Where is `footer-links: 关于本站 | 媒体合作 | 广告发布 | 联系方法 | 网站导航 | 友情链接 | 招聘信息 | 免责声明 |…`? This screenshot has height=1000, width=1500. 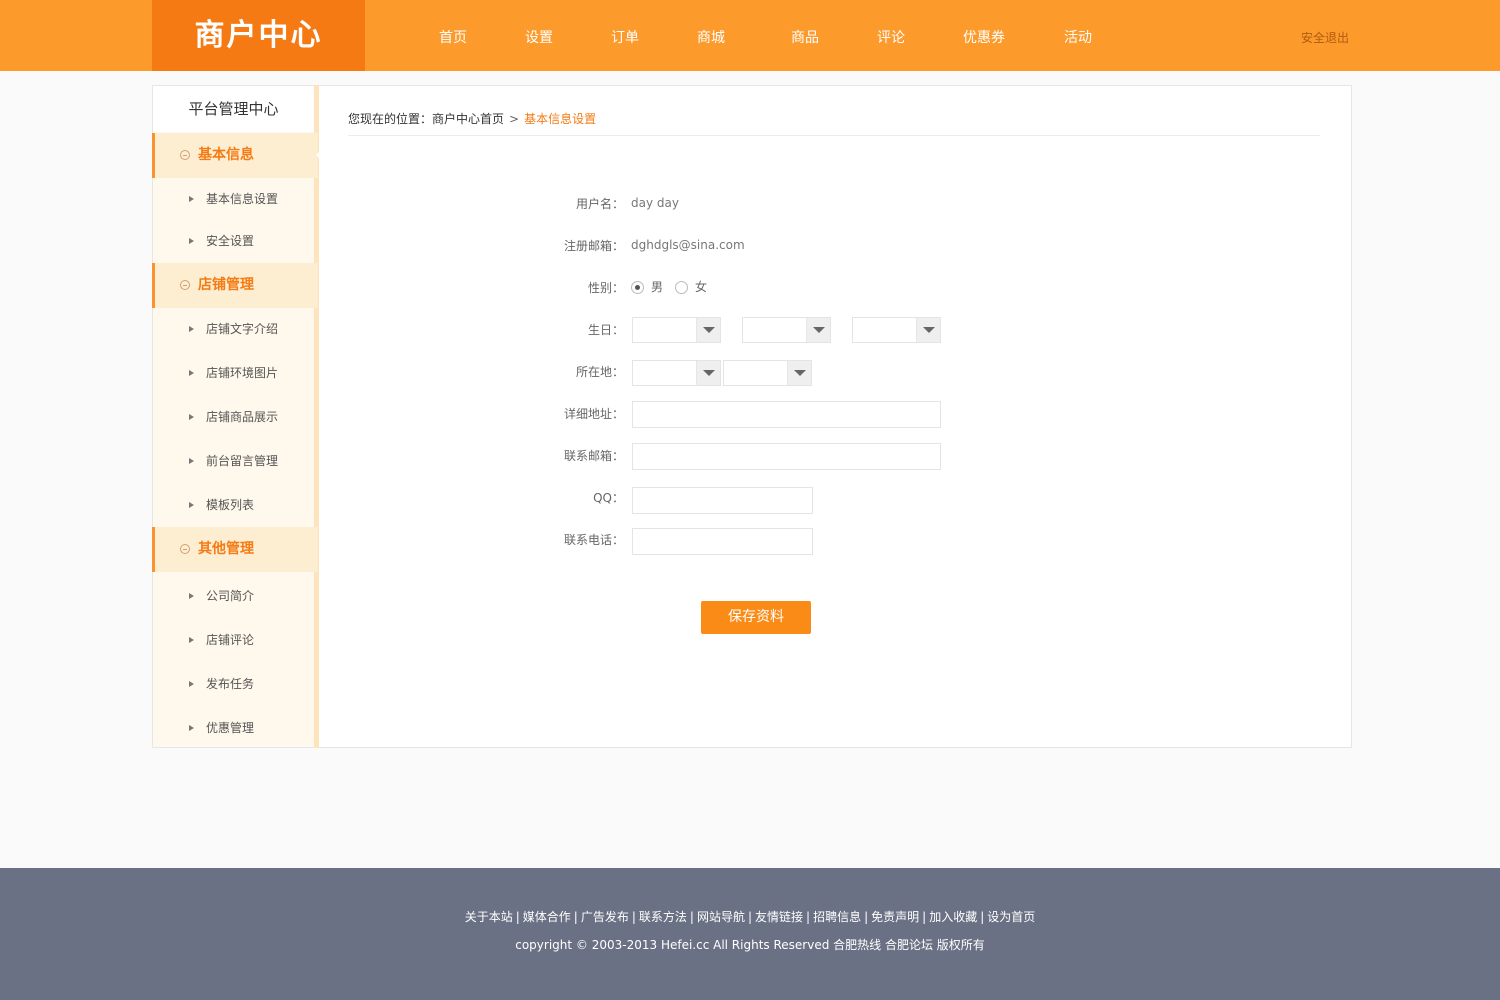 footer-links: 关于本站 | 媒体合作 | 广告发布 | 联系方法 | 网站导航 | 友情链接 | 招聘信息 | 免责声明 |… is located at coordinates (750, 917).